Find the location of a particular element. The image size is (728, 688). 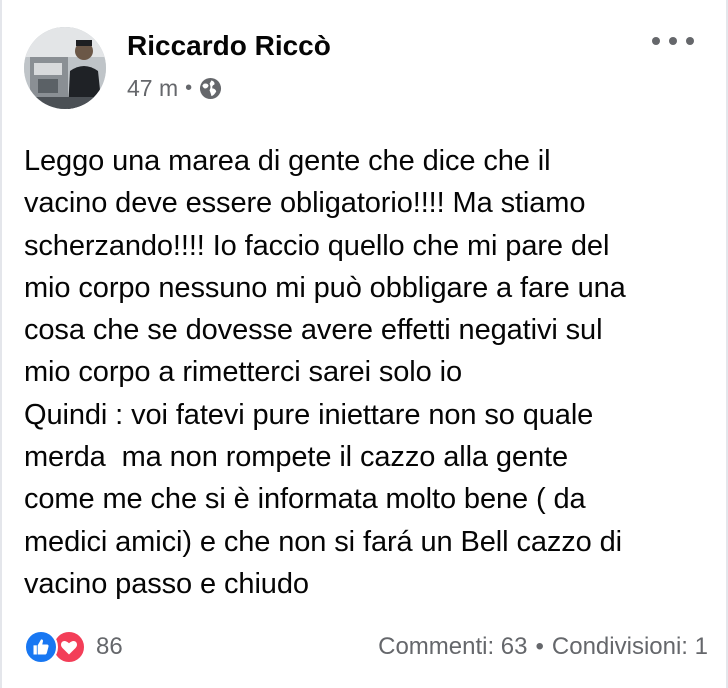

globe-icon is located at coordinates (210, 88).